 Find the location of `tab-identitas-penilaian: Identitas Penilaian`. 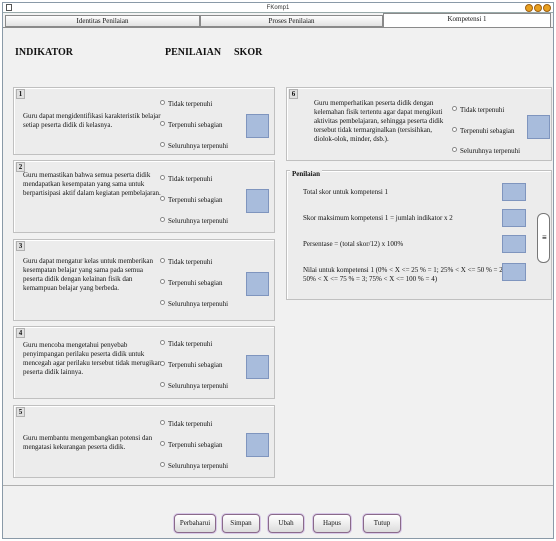

tab-identitas-penilaian: Identitas Penilaian is located at coordinates (102, 21).